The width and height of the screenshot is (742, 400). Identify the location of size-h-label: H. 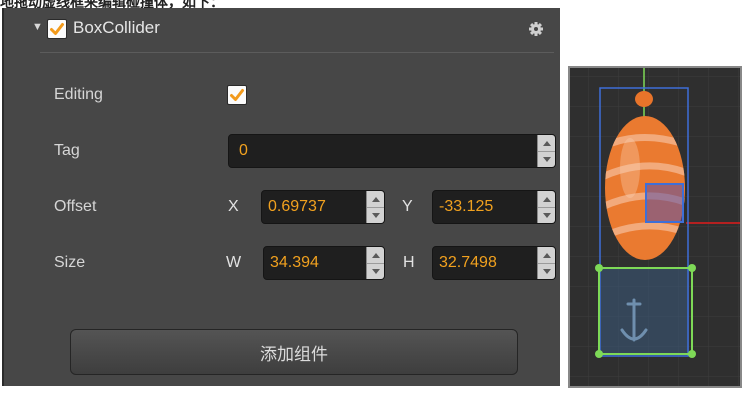
(409, 262).